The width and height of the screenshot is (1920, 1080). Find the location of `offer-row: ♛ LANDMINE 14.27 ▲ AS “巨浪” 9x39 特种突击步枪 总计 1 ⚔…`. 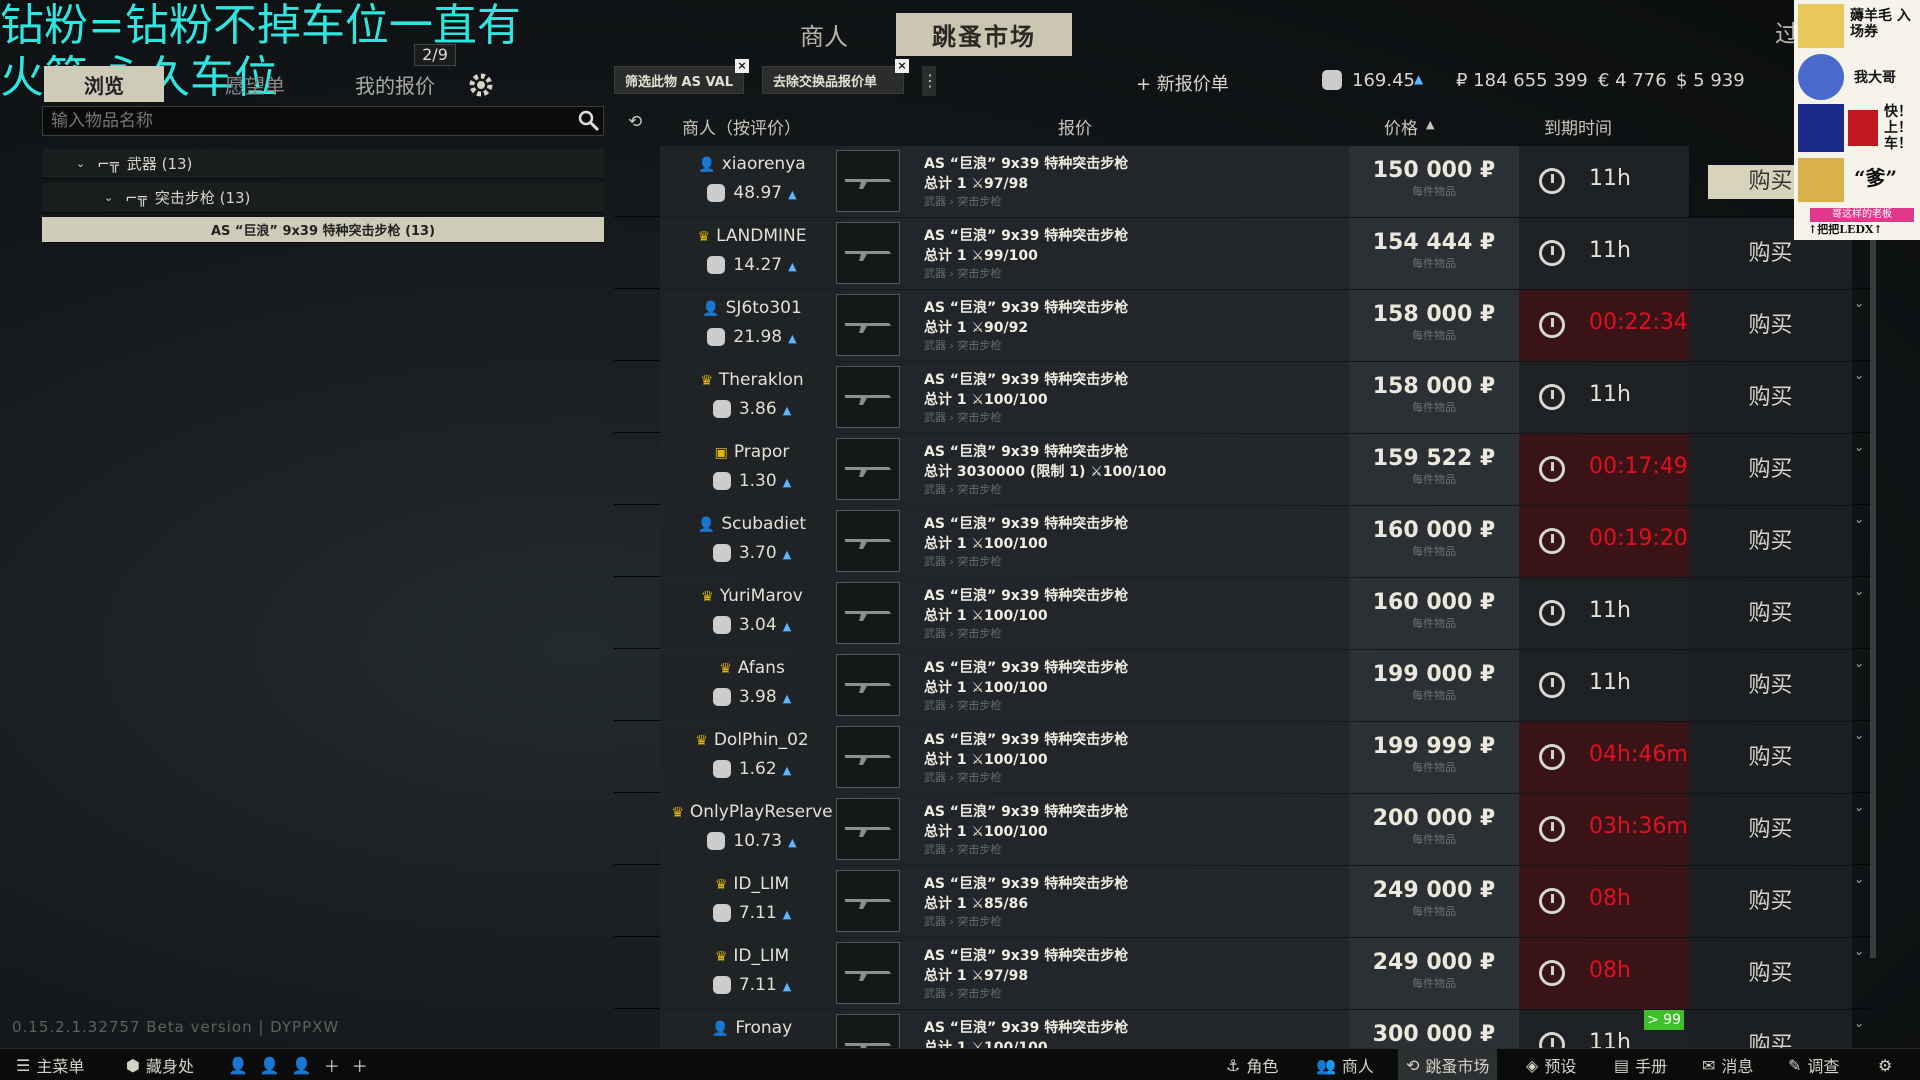

offer-row: ♛ LANDMINE 14.27 ▲ AS “巨浪” 9x39 特种突击步枪 总计 1 ⚔… is located at coordinates (1242, 253).